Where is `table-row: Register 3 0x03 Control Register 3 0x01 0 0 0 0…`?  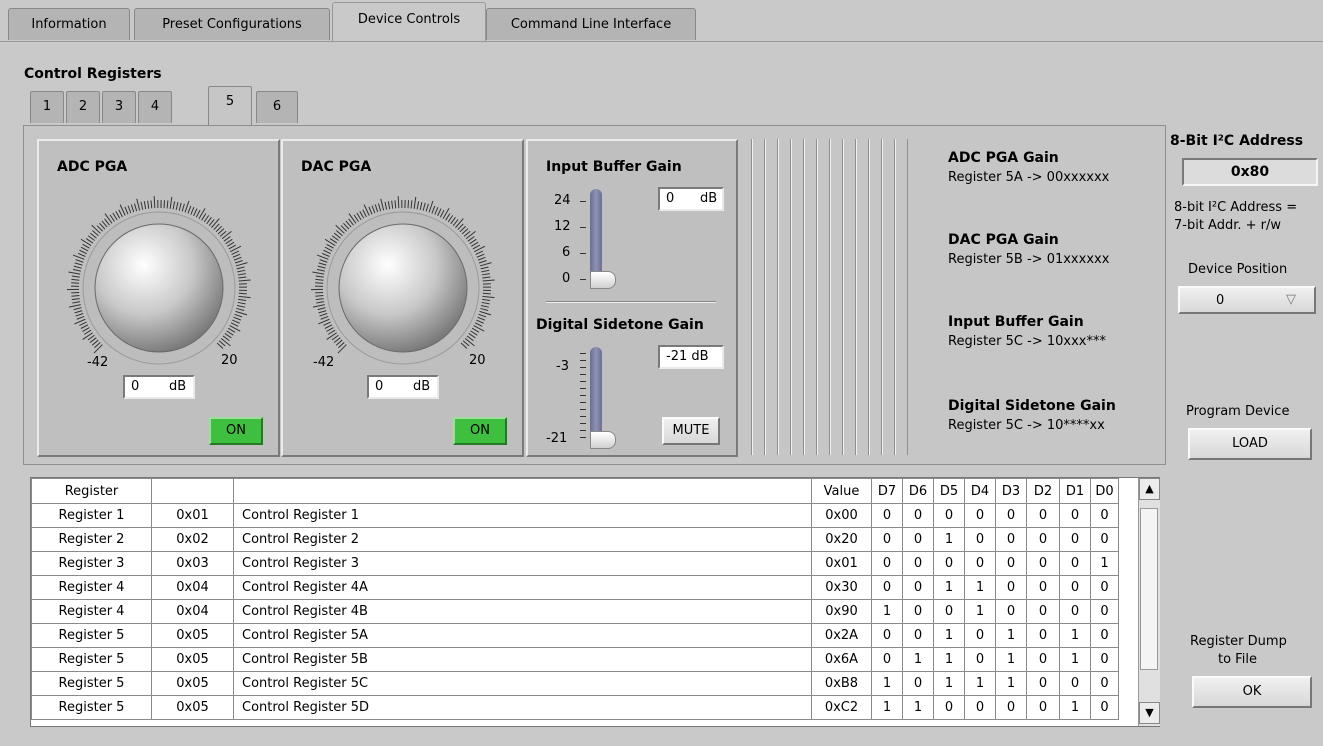 table-row: Register 3 0x03 Control Register 3 0x01 0 0 0 0… is located at coordinates (575, 563).